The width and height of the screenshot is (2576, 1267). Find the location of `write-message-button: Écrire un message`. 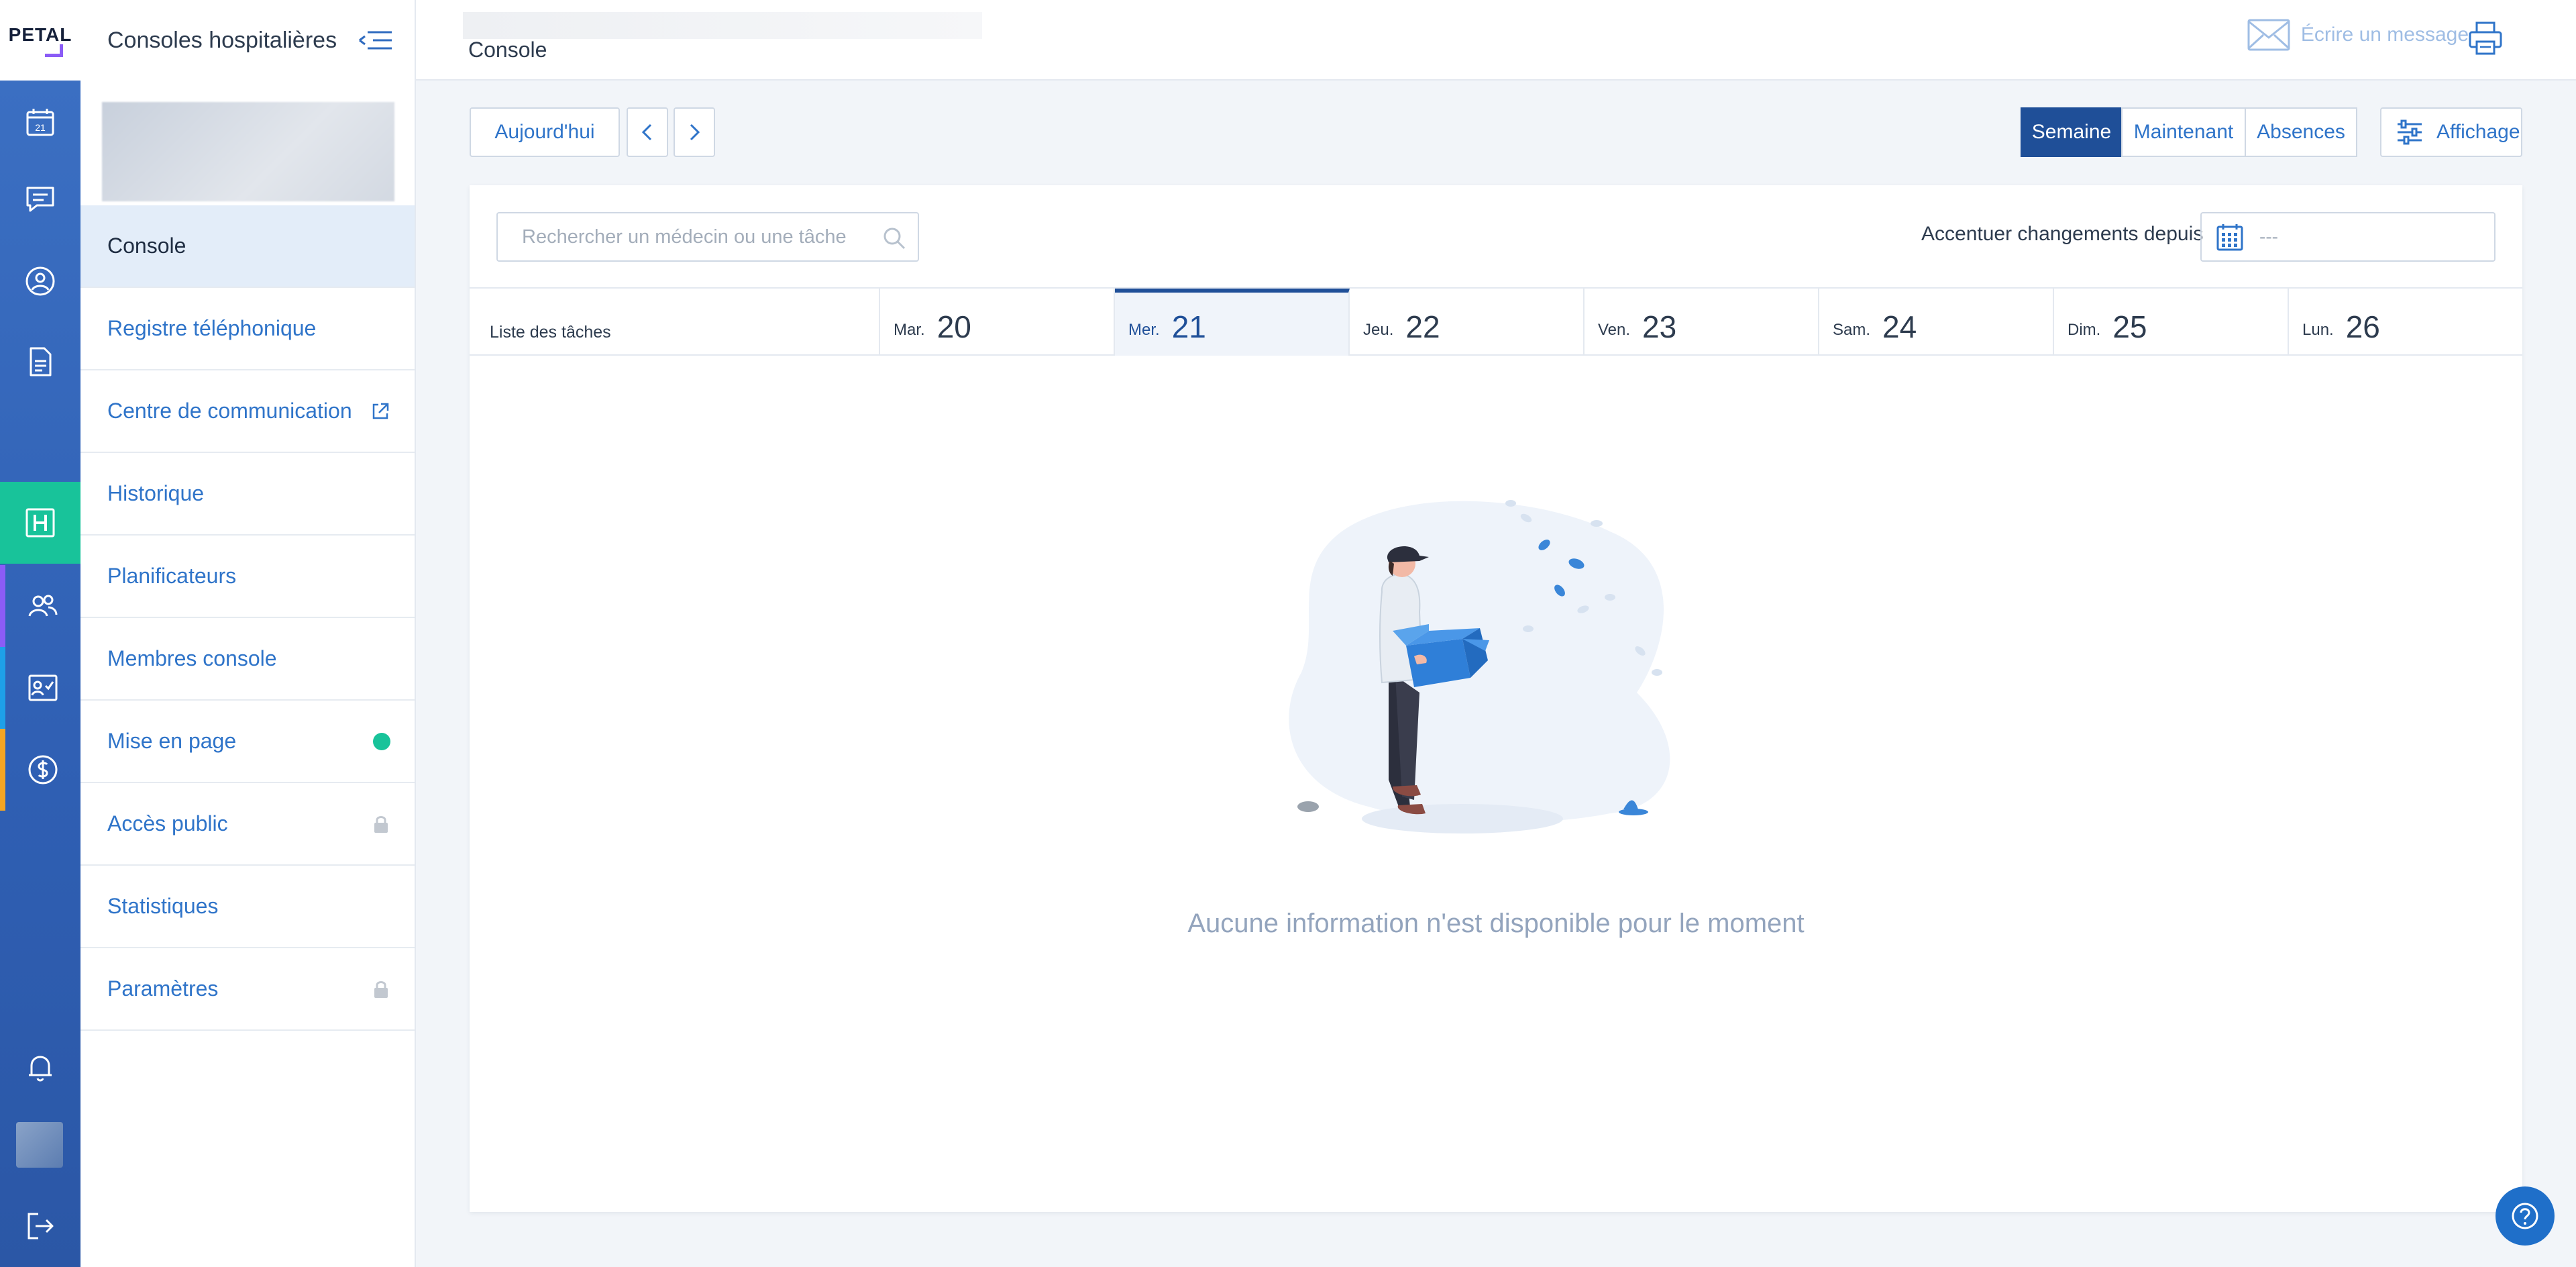

write-message-button: Écrire un message is located at coordinates (2358, 35).